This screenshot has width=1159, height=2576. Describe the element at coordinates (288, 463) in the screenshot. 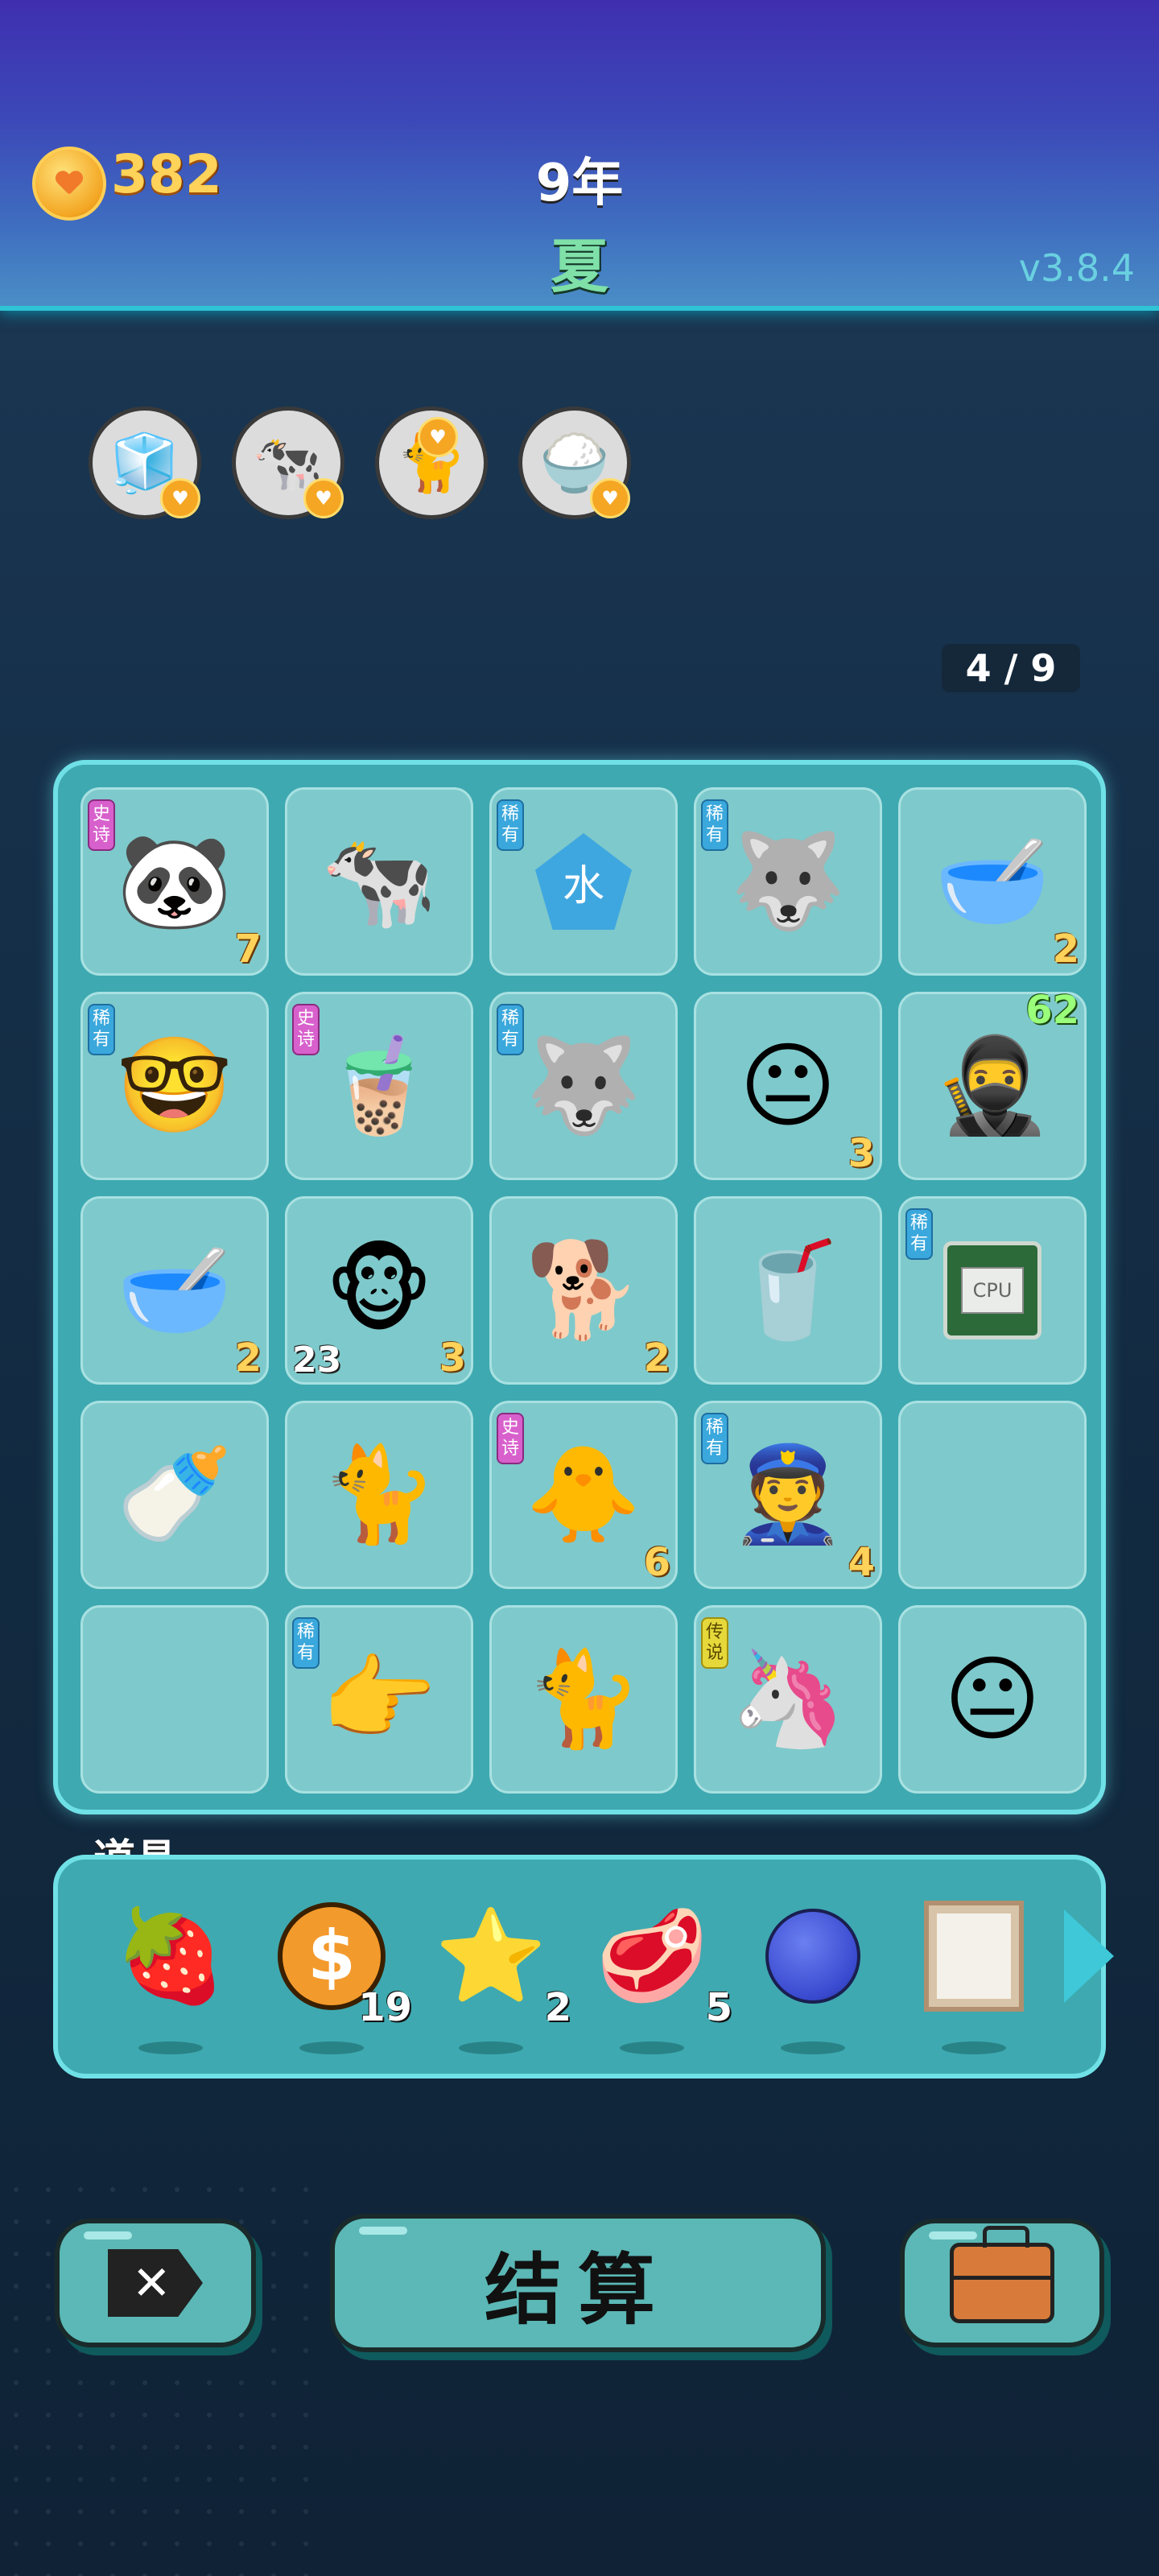

I see `cow-pair-icon: 🐄 ♥` at that location.